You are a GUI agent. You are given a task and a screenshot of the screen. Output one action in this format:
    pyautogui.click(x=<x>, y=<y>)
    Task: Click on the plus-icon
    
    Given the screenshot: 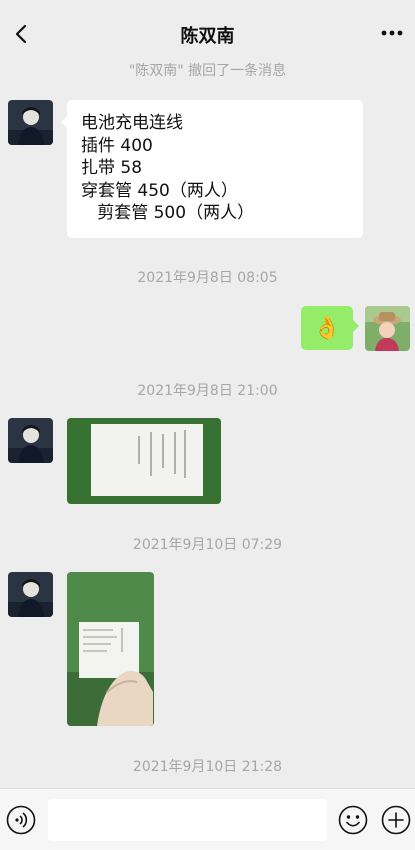 What is the action you would take?
    pyautogui.click(x=396, y=820)
    